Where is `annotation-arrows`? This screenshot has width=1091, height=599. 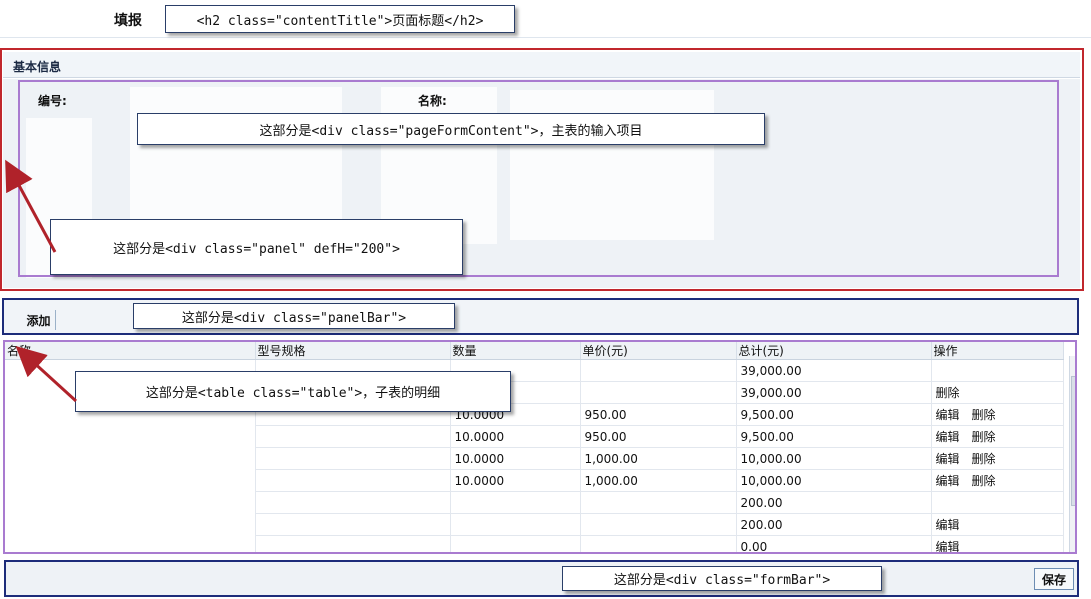 annotation-arrows is located at coordinates (41, 281).